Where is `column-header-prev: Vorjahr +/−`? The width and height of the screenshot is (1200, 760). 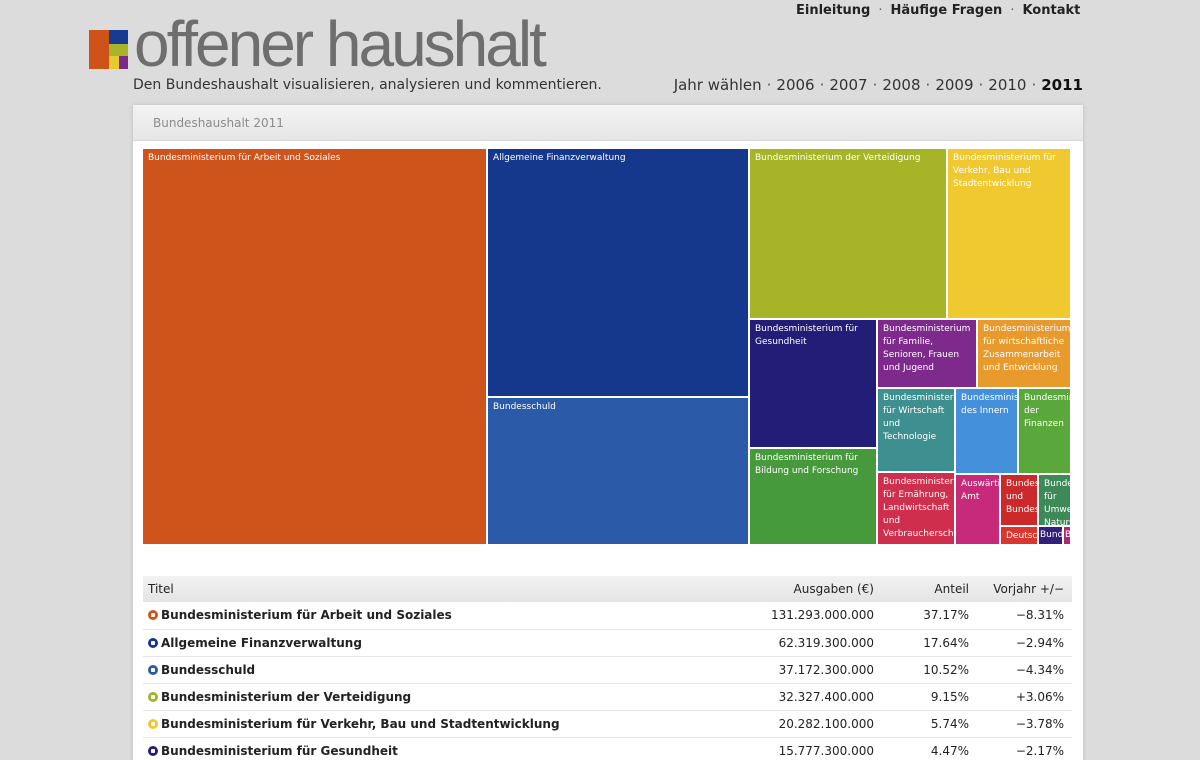 column-header-prev: Vorjahr +/− is located at coordinates (1024, 589).